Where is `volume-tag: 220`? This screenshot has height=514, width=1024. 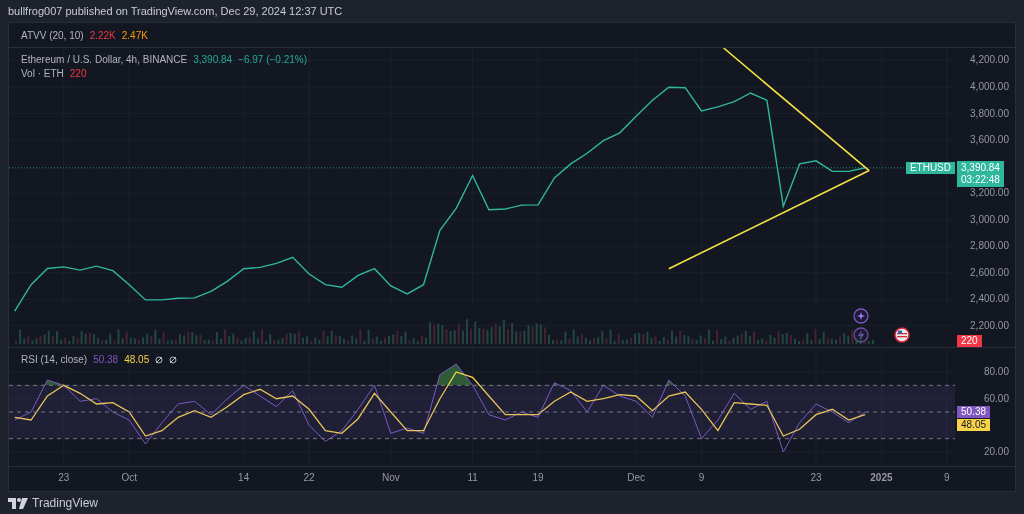
volume-tag: 220 is located at coordinates (969, 341).